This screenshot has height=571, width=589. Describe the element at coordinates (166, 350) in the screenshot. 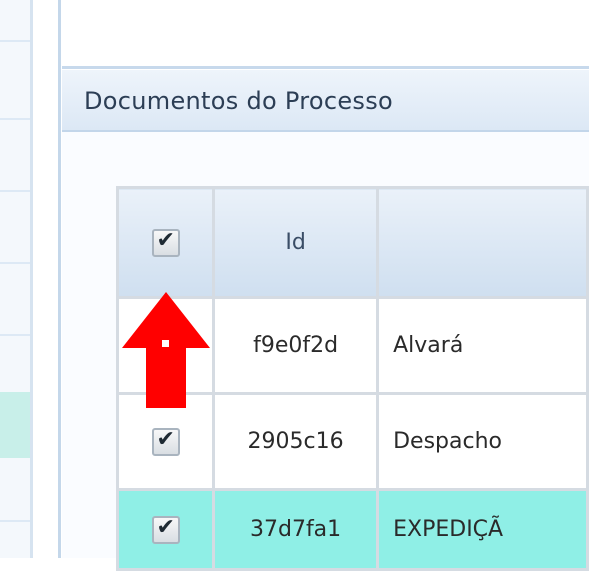

I see `red-up-arrow-marker-icon` at that location.